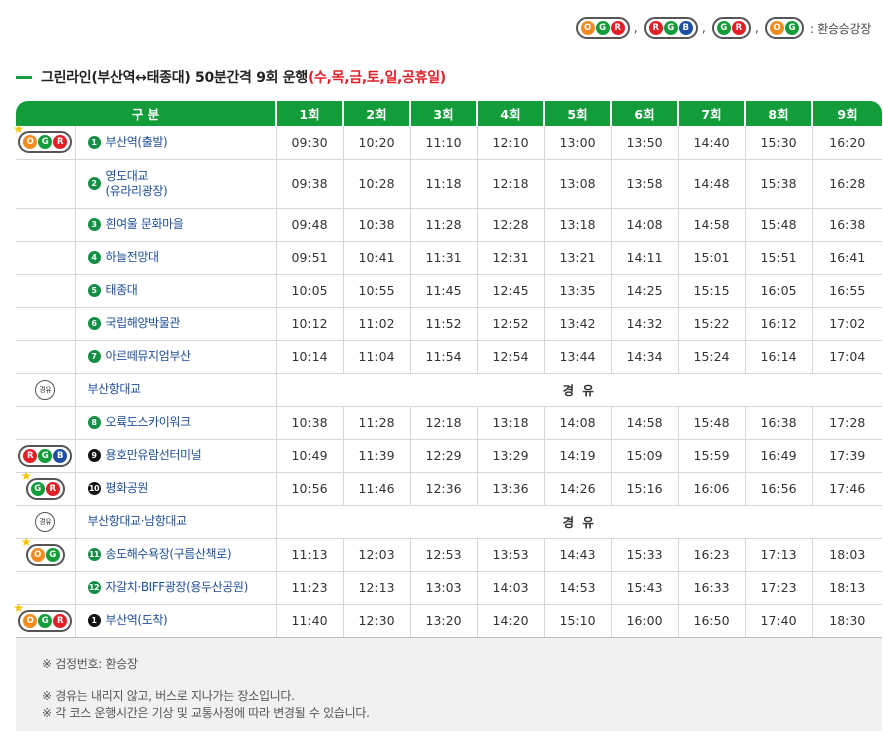 This screenshot has width=883, height=731. Describe the element at coordinates (711, 588) in the screenshot. I see `time-cell-run-7: 16:33` at that location.